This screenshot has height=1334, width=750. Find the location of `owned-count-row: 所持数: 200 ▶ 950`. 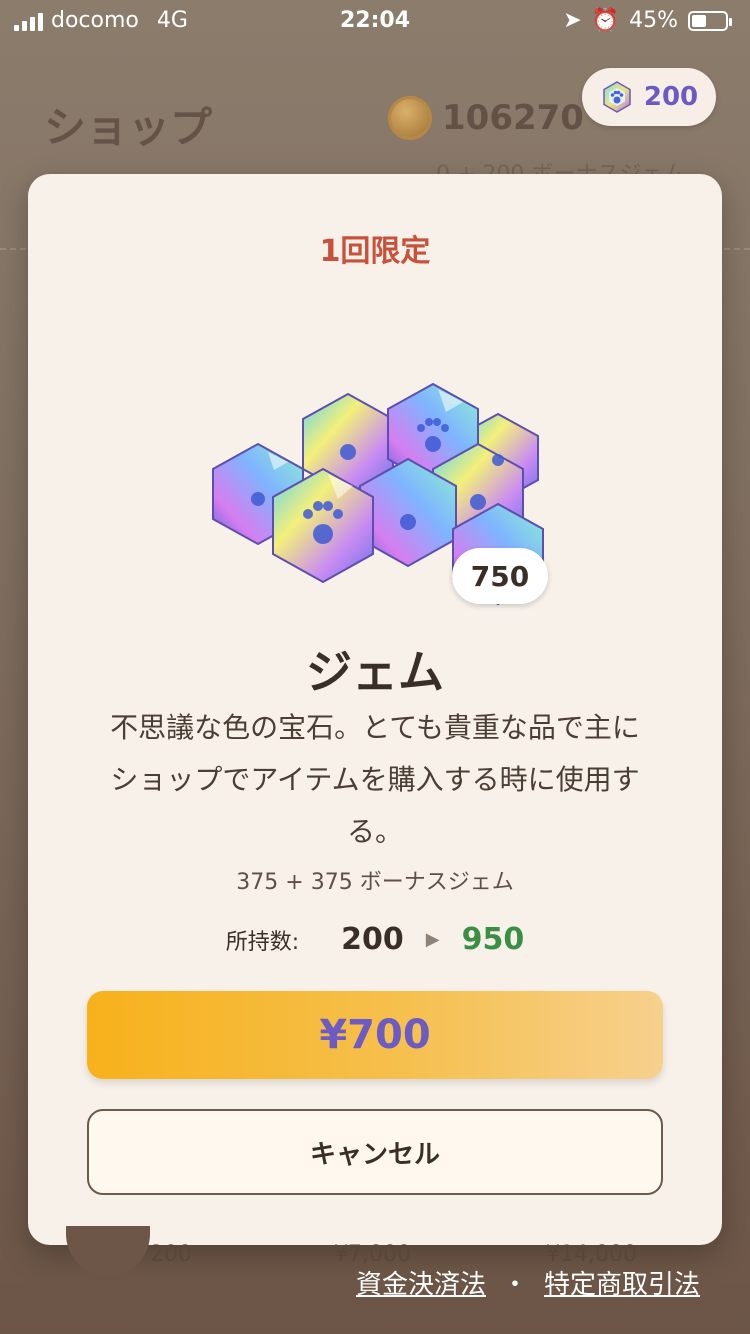

owned-count-row: 所持数: 200 ▶ 950 is located at coordinates (375, 939).